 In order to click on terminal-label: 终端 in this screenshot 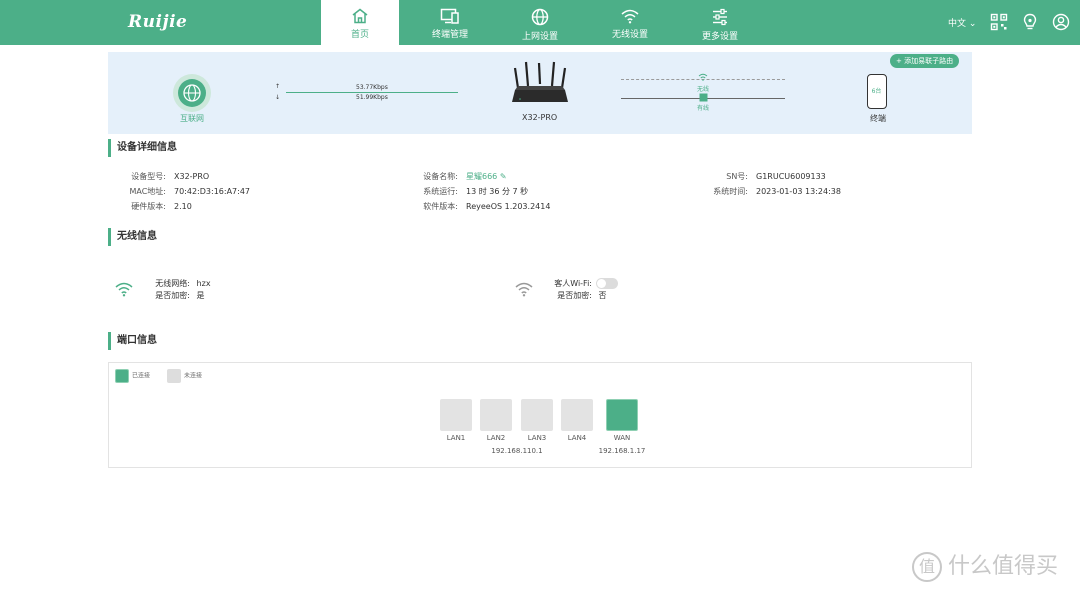, I will do `click(878, 118)`.